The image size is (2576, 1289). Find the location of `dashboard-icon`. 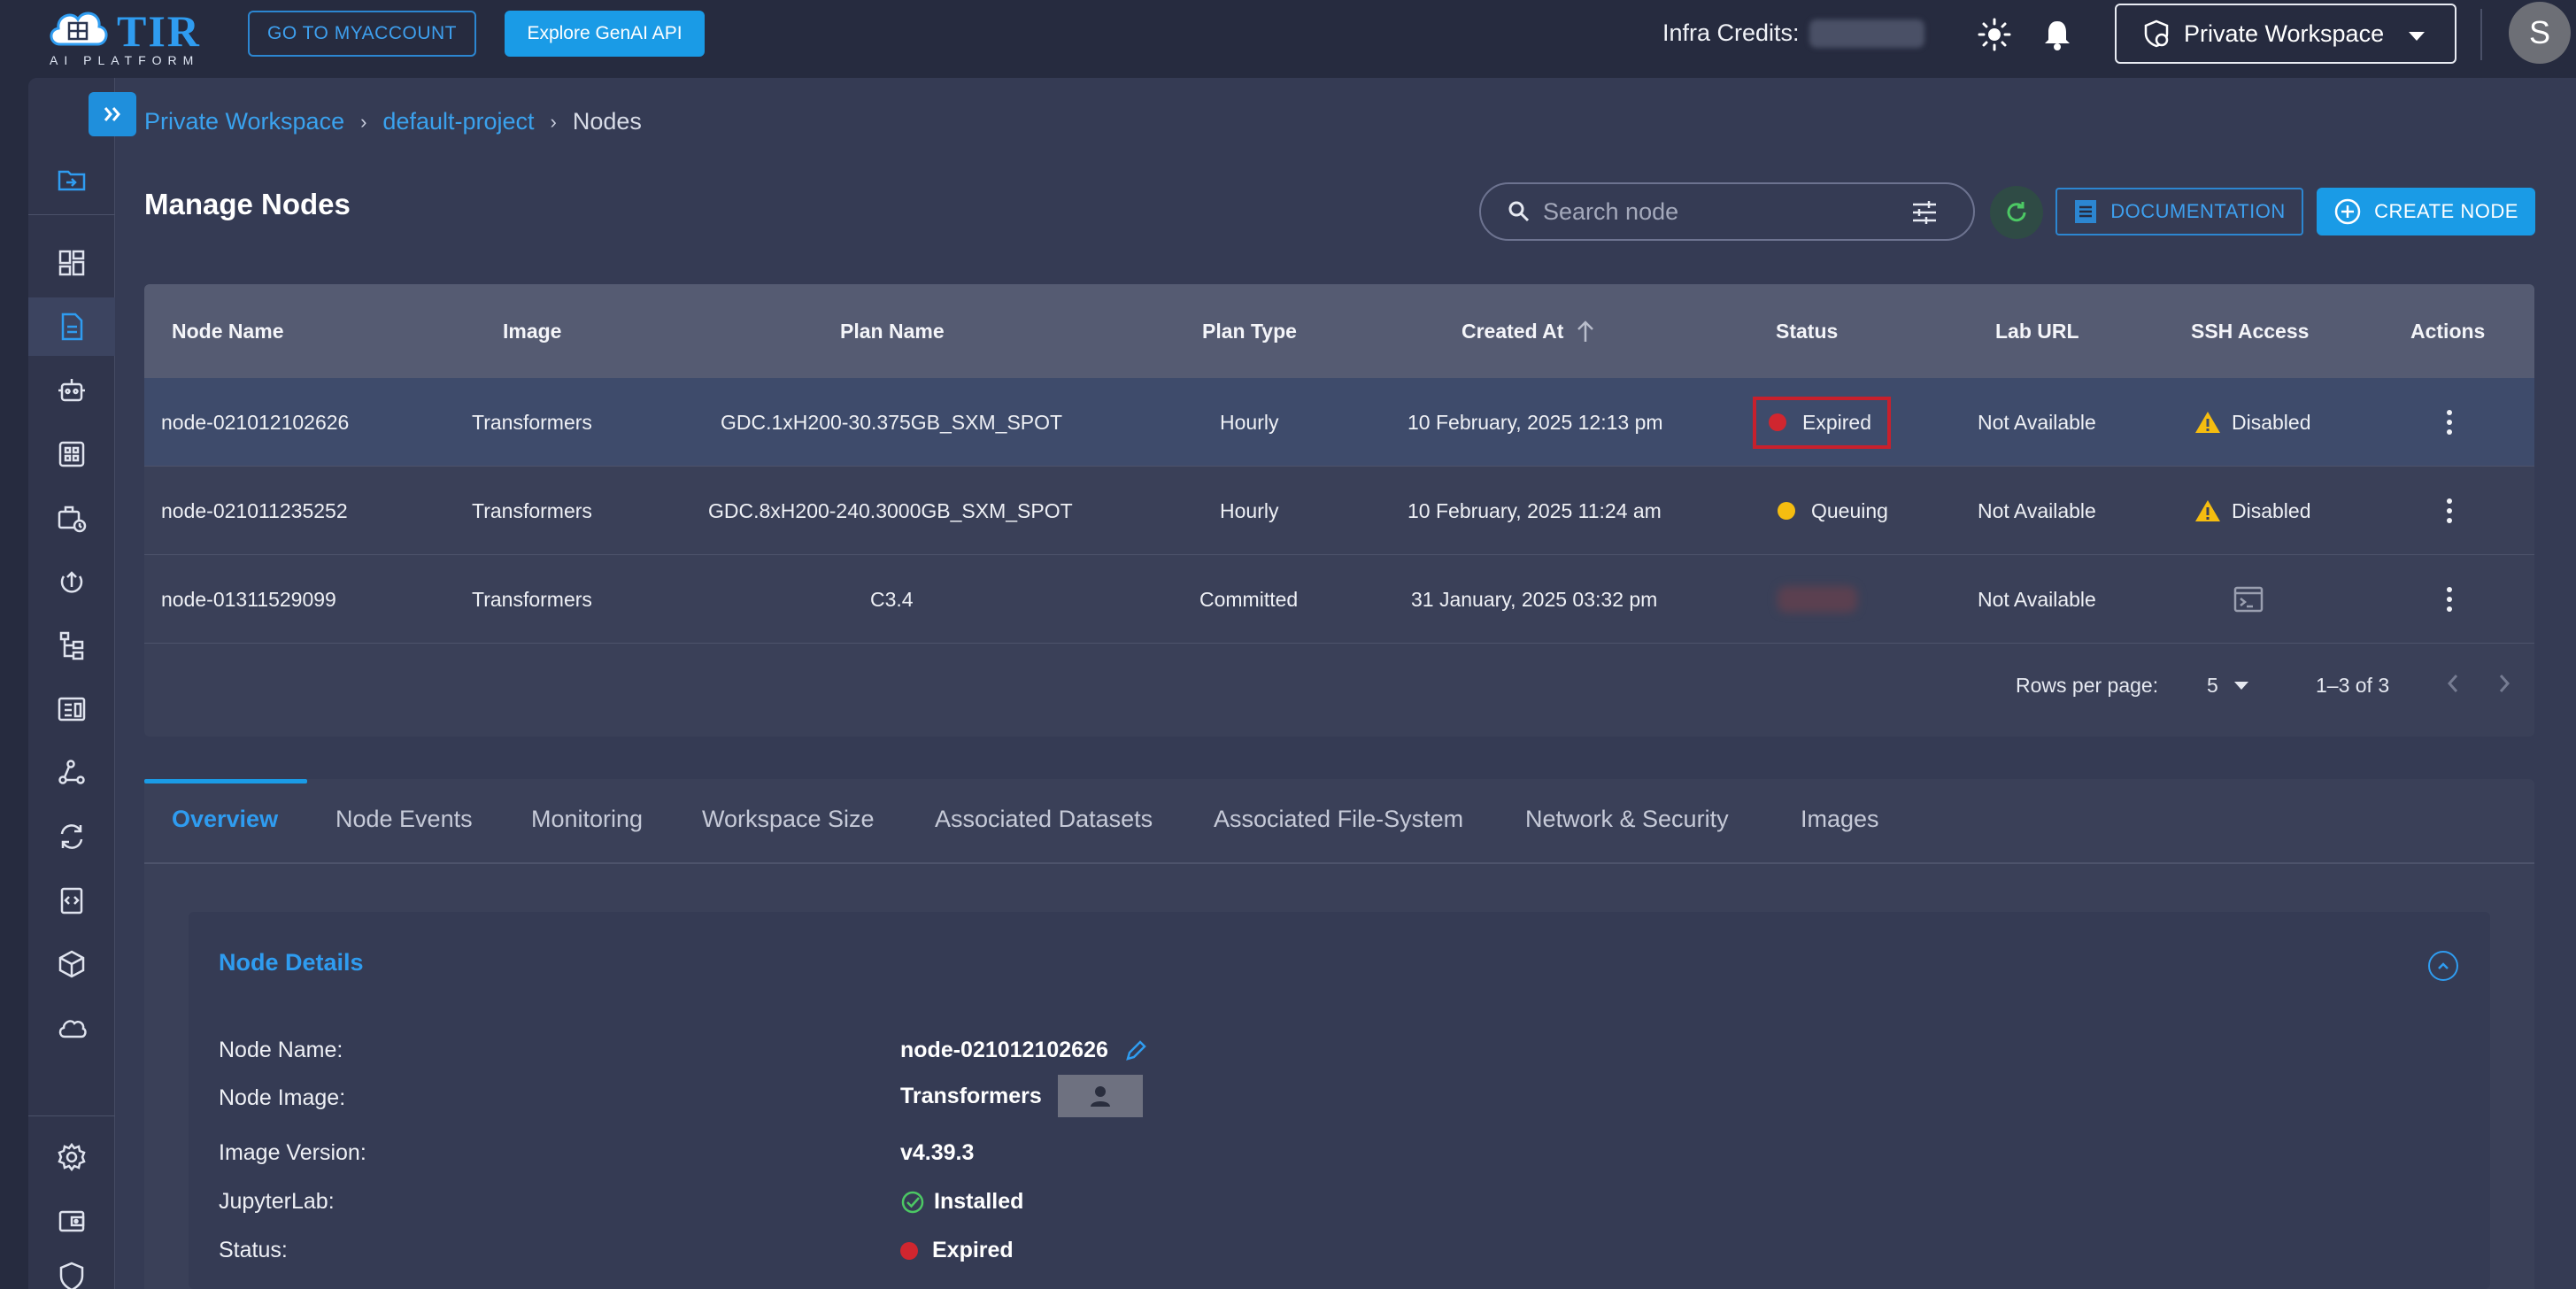

dashboard-icon is located at coordinates (71, 263).